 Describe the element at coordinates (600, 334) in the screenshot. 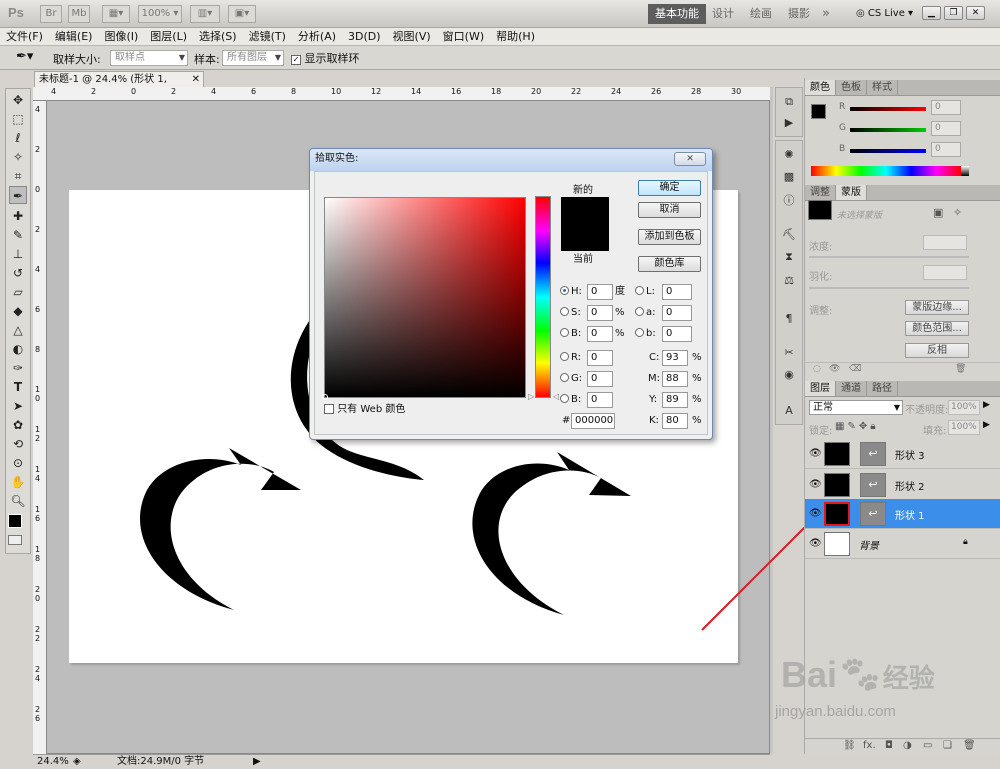

I see `brightness-input: 0` at that location.